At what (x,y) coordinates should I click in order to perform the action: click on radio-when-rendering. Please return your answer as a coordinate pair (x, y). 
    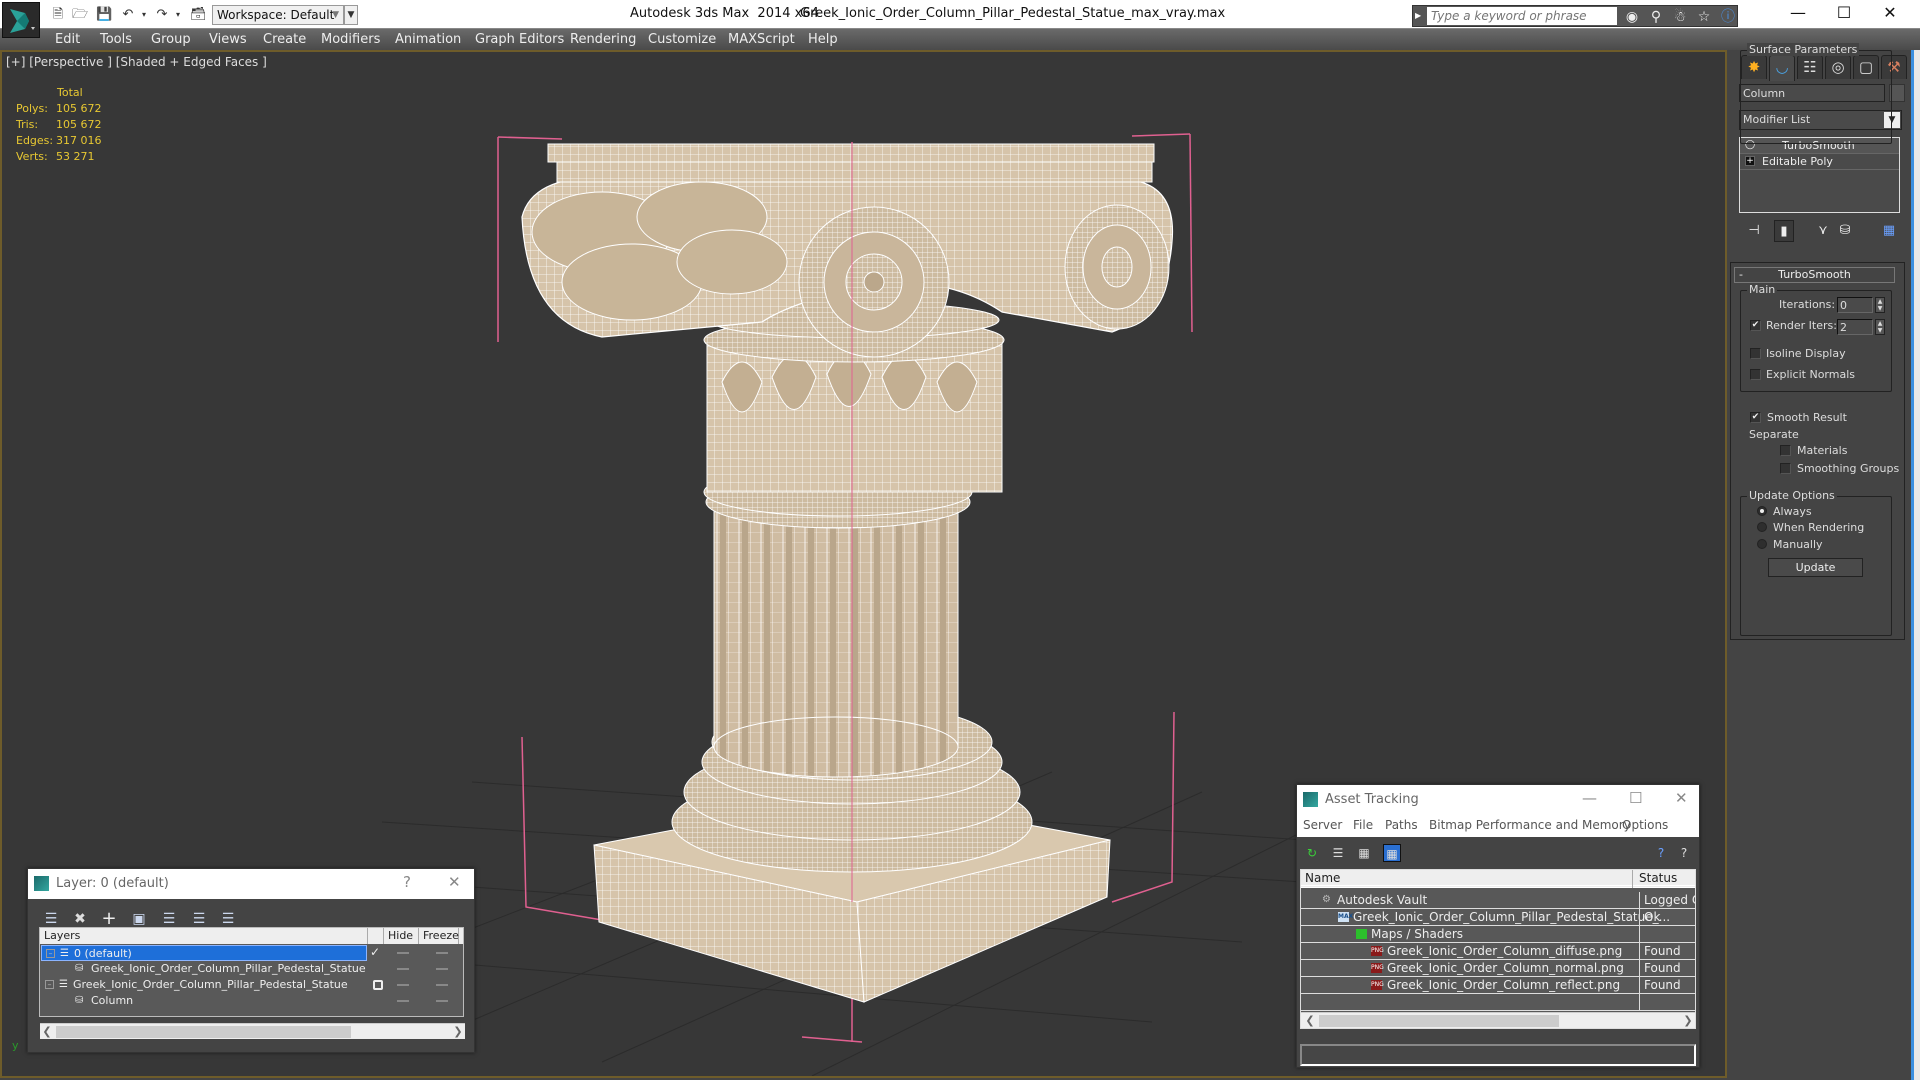
    Looking at the image, I should click on (1762, 527).